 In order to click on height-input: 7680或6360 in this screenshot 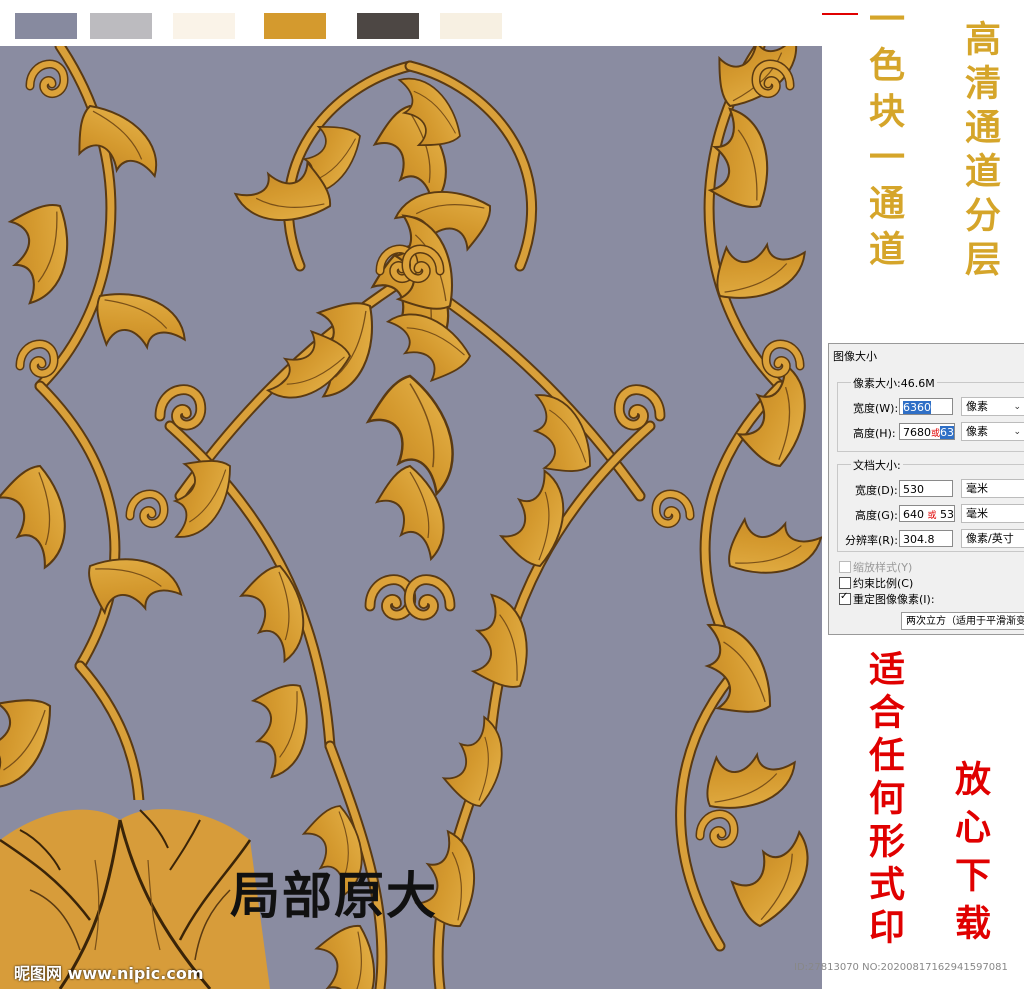, I will do `click(927, 431)`.